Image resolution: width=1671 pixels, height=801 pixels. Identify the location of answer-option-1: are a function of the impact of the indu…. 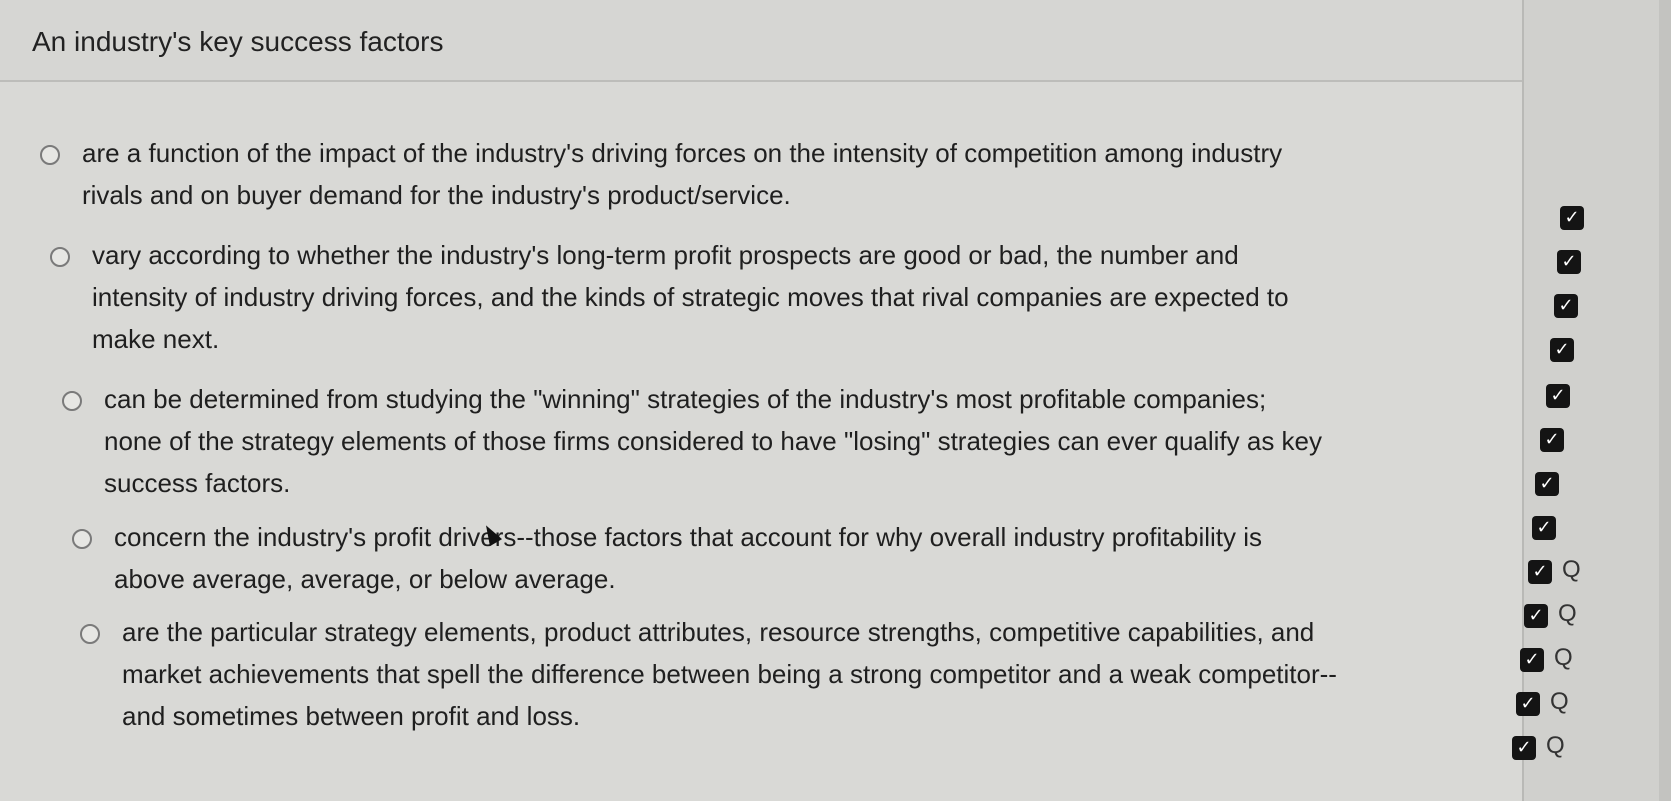
(661, 177).